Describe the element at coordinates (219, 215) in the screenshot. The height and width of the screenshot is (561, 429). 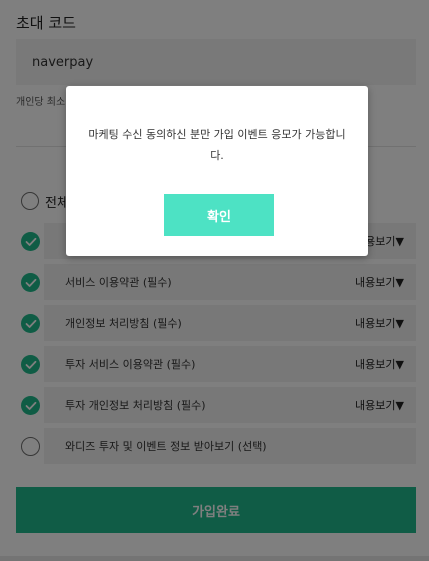
I see `confirm-button: 확인` at that location.